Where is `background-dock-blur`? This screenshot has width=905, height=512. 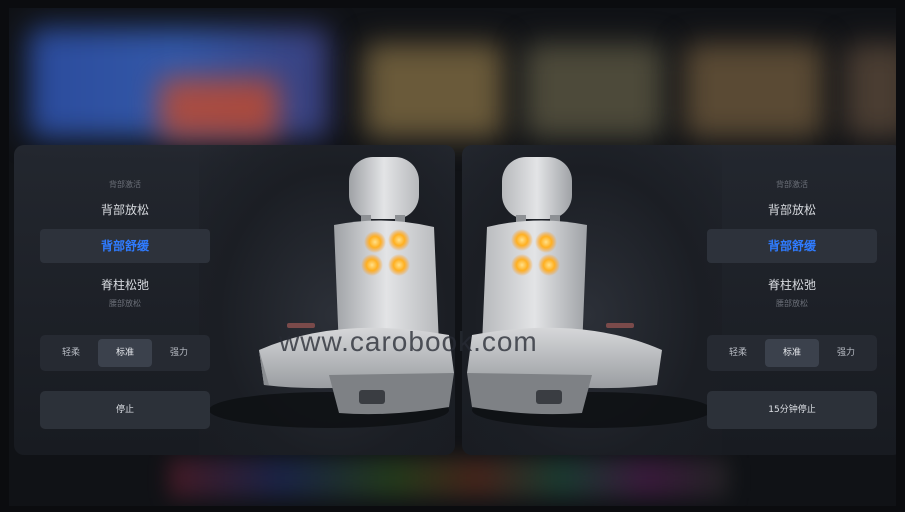 background-dock-blur is located at coordinates (449, 478).